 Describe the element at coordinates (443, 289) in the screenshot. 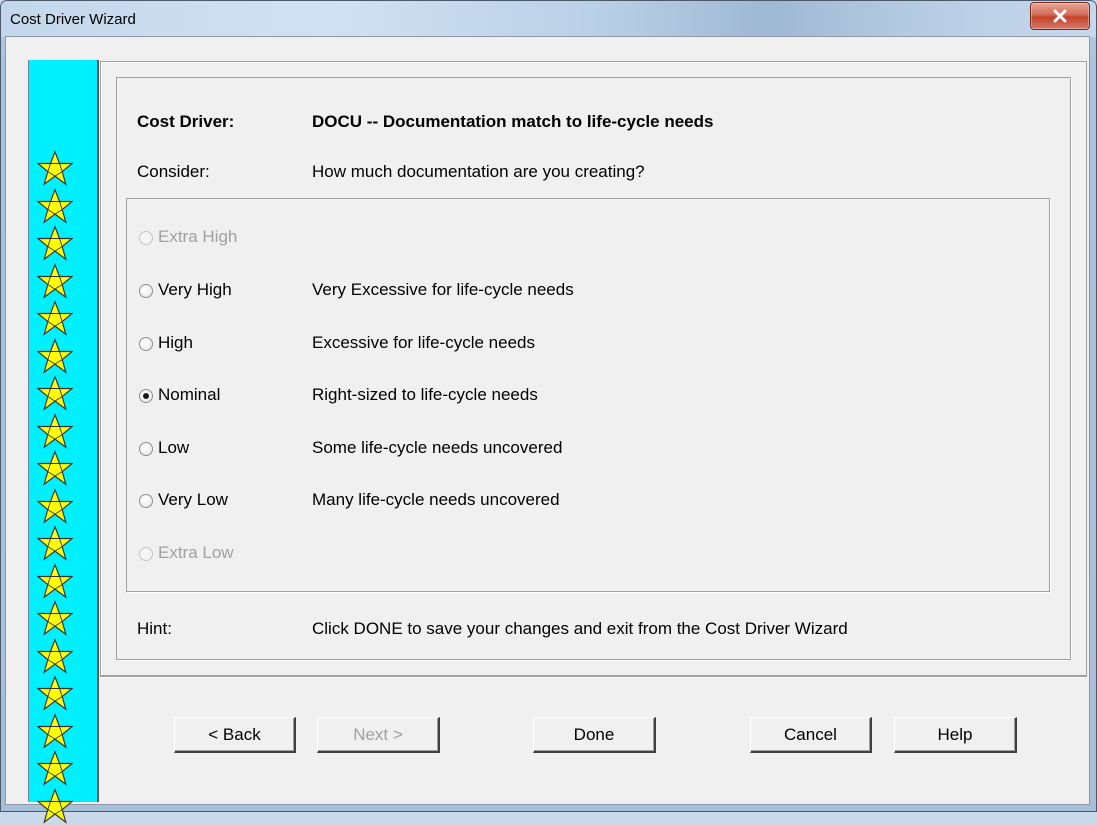

I see `rating-description: Very Excessive for life-cycle needs` at that location.